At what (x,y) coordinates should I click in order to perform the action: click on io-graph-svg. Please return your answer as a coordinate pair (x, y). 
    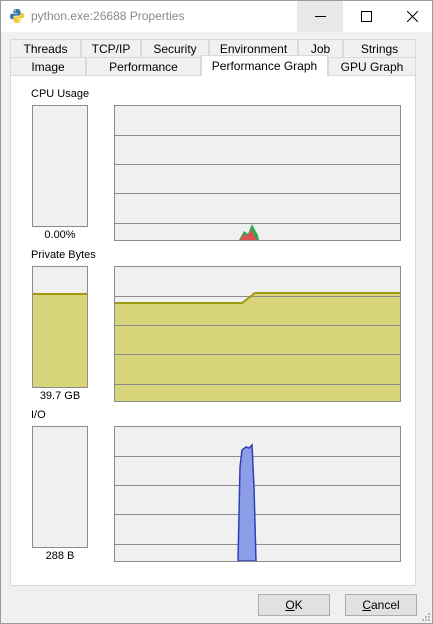
    Looking at the image, I should click on (257, 502).